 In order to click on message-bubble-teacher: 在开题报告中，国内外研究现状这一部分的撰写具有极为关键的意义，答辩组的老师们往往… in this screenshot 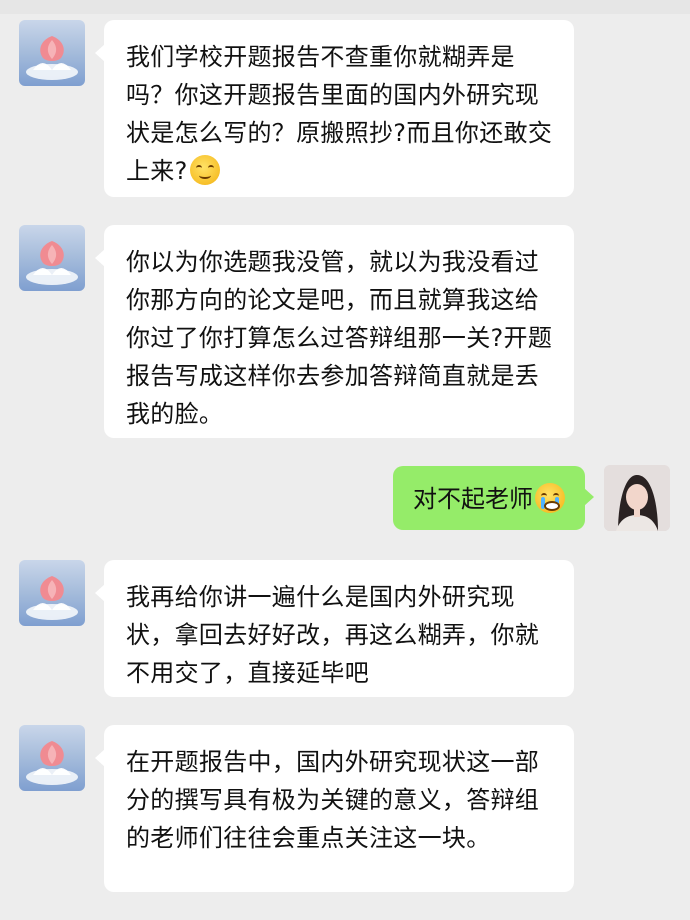, I will do `click(334, 808)`.